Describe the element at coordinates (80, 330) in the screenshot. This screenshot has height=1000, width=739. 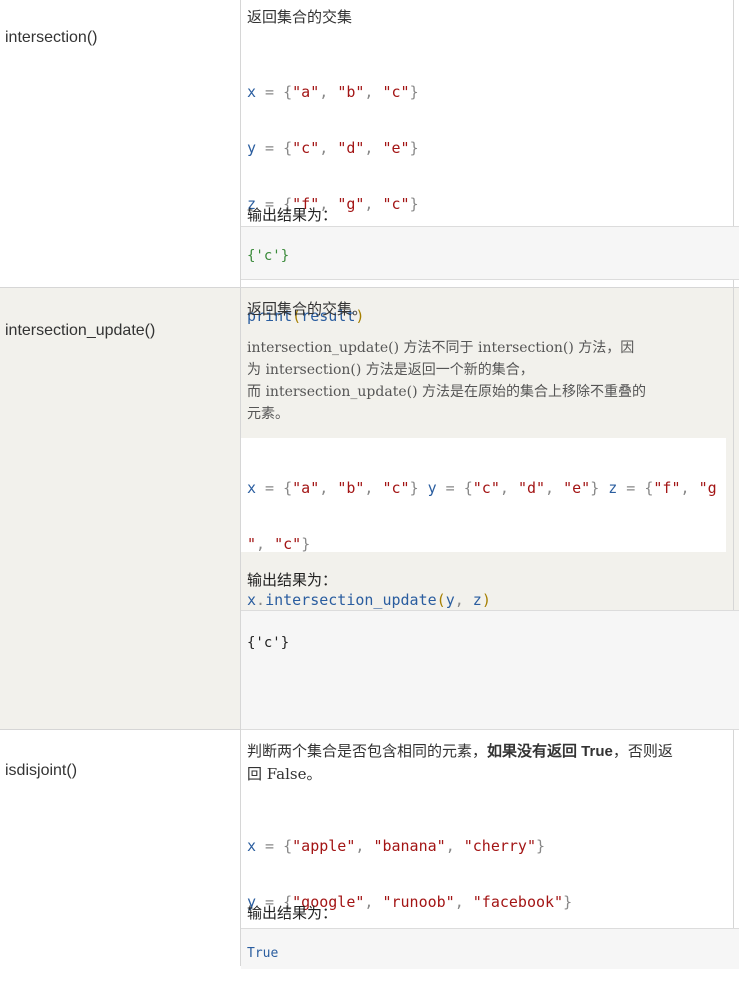
I see `method-name: intersection_update()` at that location.